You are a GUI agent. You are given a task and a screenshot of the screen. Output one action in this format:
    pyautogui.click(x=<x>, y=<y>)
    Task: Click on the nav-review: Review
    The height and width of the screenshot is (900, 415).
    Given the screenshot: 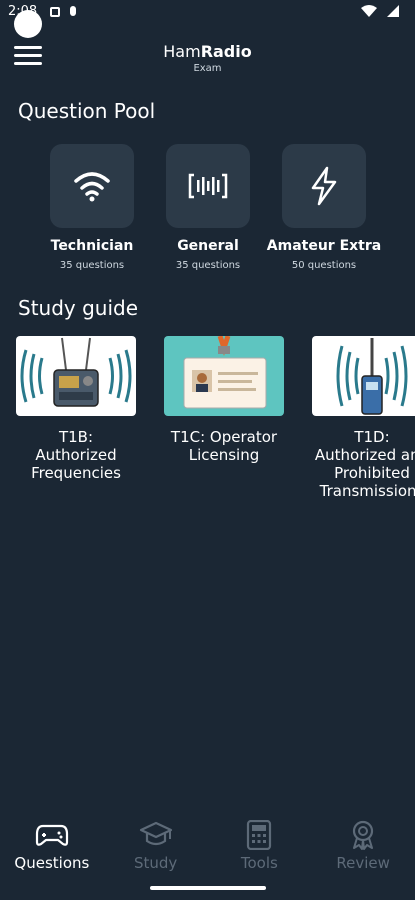 What is the action you would take?
    pyautogui.click(x=363, y=850)
    